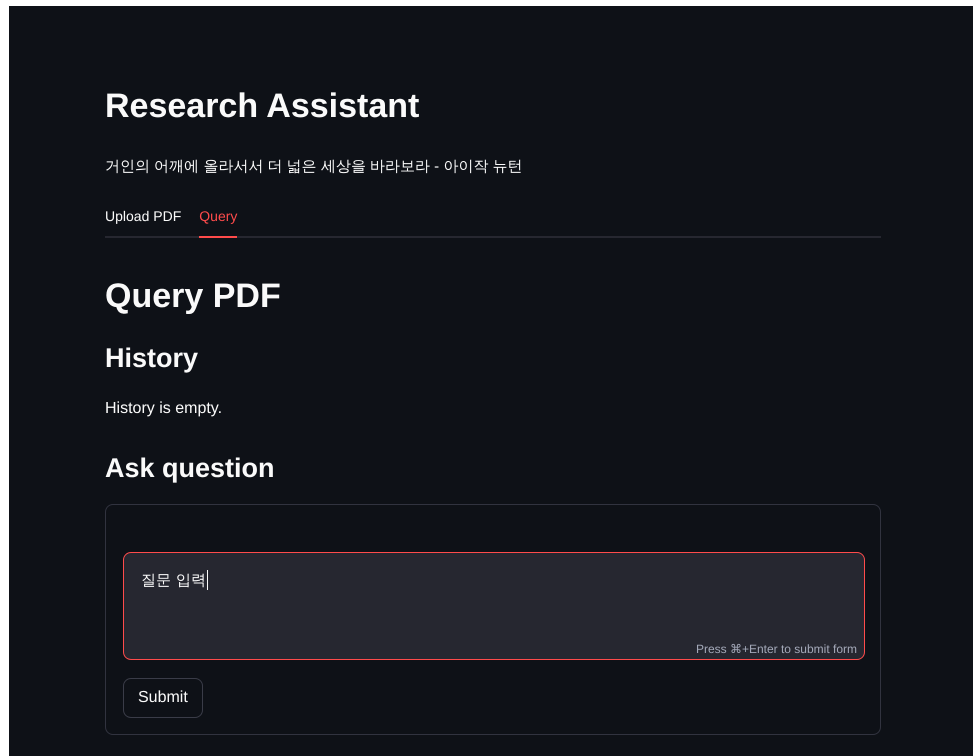 The image size is (973, 756). I want to click on submit-hint: Press ⌘+Enter to submit form, so click(776, 649).